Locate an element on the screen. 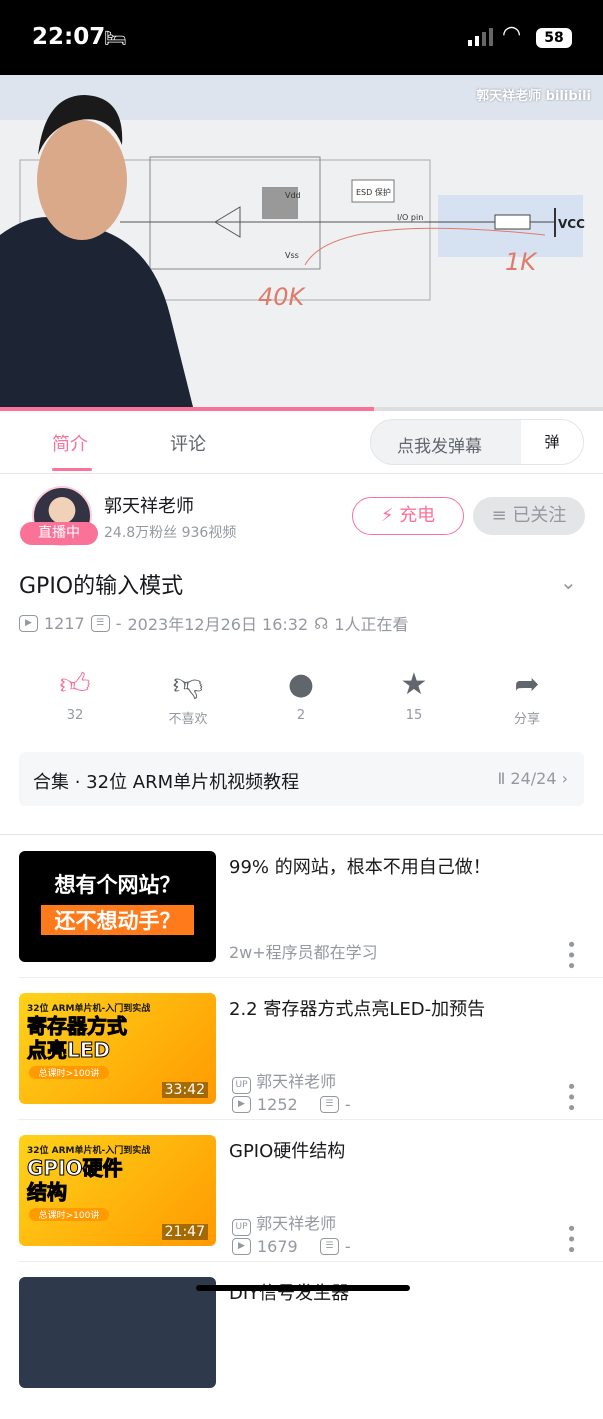  home-indicator is located at coordinates (303, 1288).